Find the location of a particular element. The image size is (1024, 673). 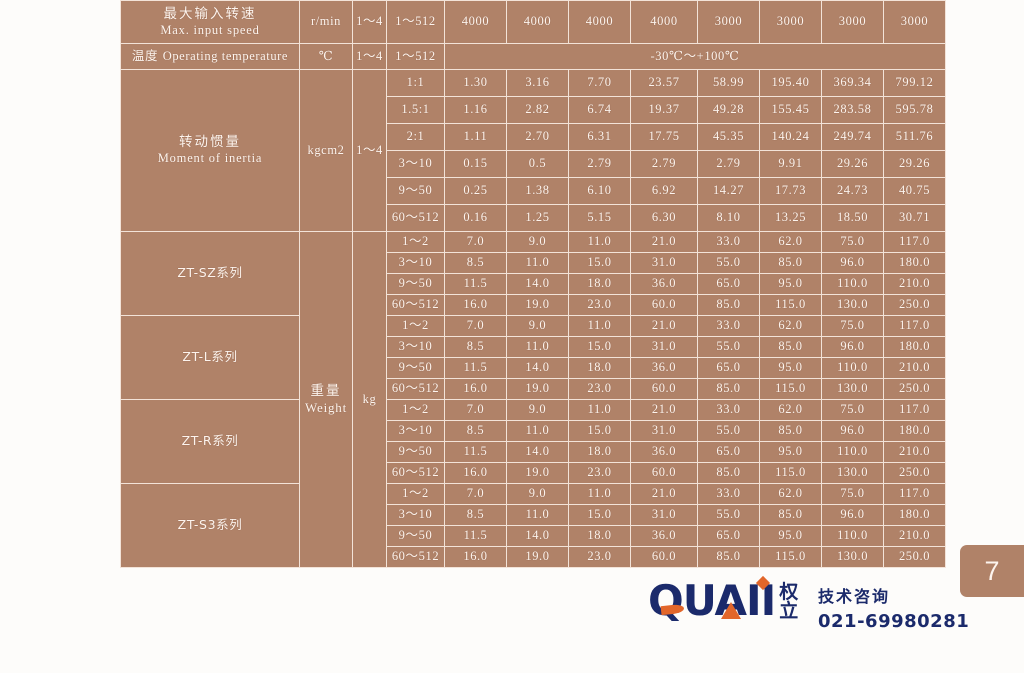

series-name: ZT-L系列 is located at coordinates (210, 357).